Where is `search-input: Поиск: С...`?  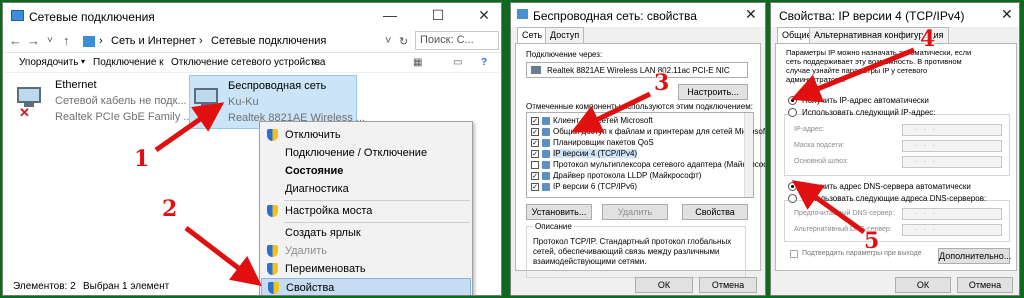
search-input: Поиск: С... is located at coordinates (457, 40).